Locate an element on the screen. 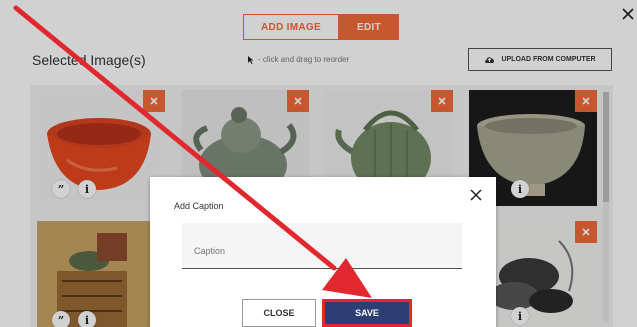 The width and height of the screenshot is (637, 327). close-icon is located at coordinates (476, 195).